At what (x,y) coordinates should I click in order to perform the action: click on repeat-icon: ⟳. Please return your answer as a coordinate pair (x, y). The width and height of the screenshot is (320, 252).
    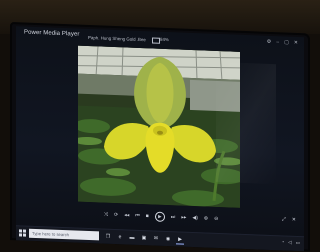
    Looking at the image, I should click on (116, 215).